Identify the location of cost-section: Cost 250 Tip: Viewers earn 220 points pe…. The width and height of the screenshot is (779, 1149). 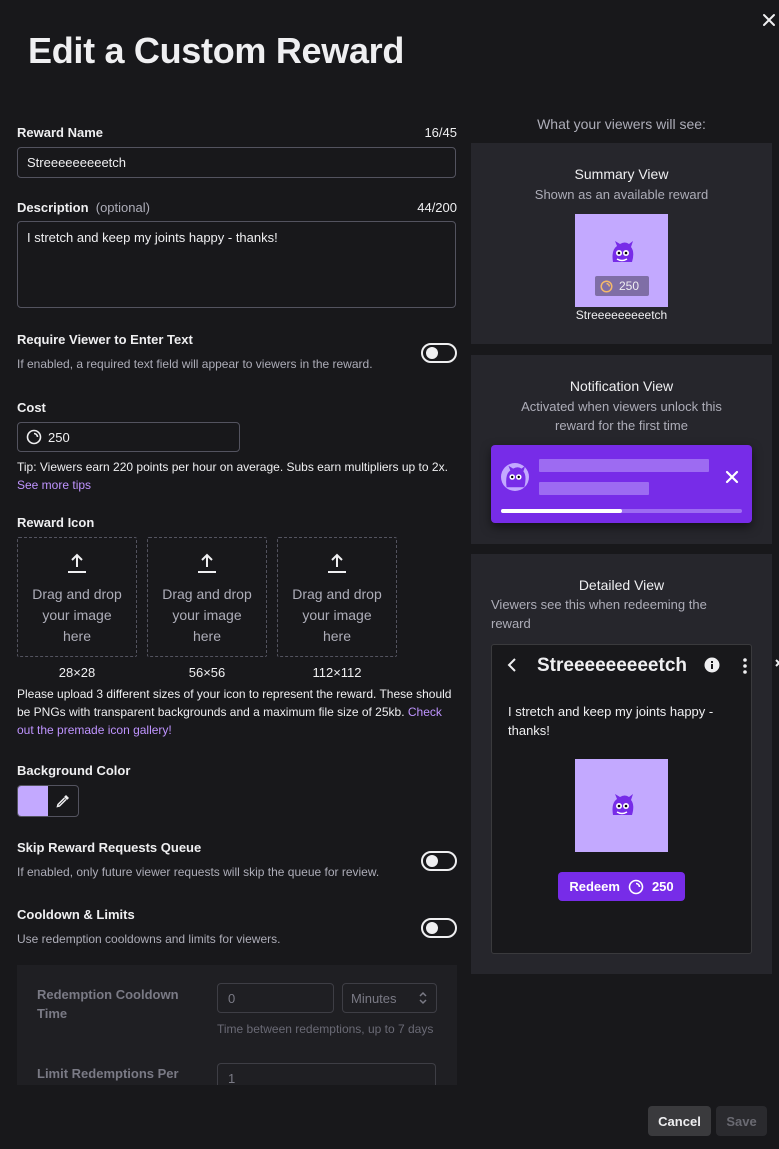
(237, 447).